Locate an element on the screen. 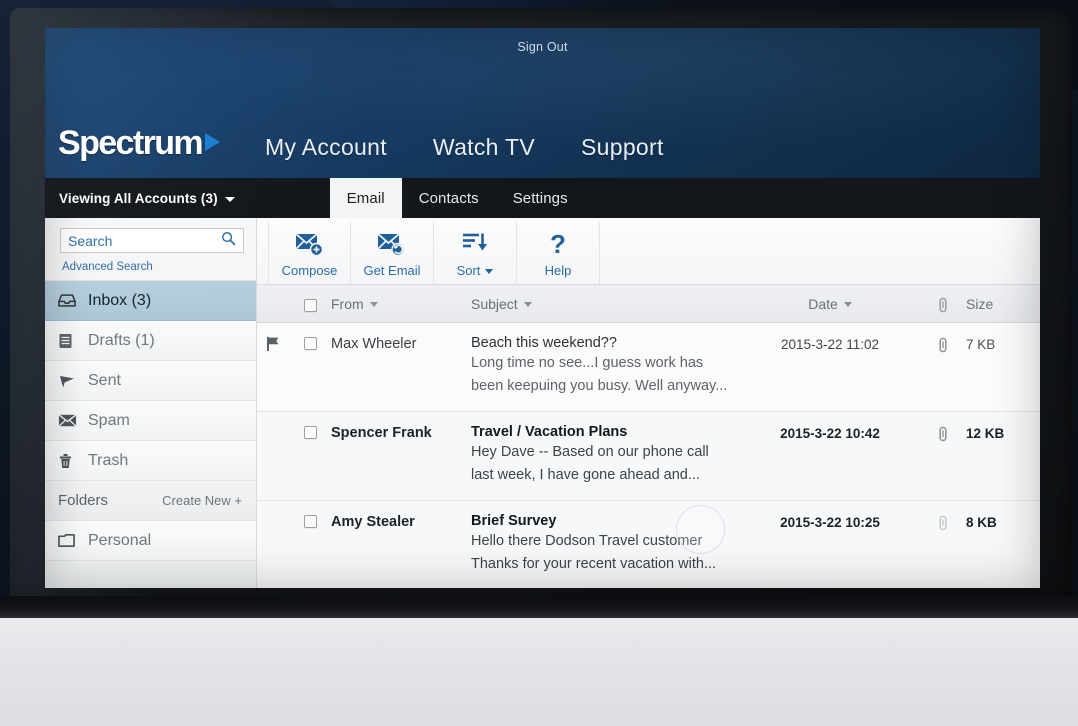  row-preview-line1: Hey Dave -- Based on our phone call is located at coordinates (590, 451).